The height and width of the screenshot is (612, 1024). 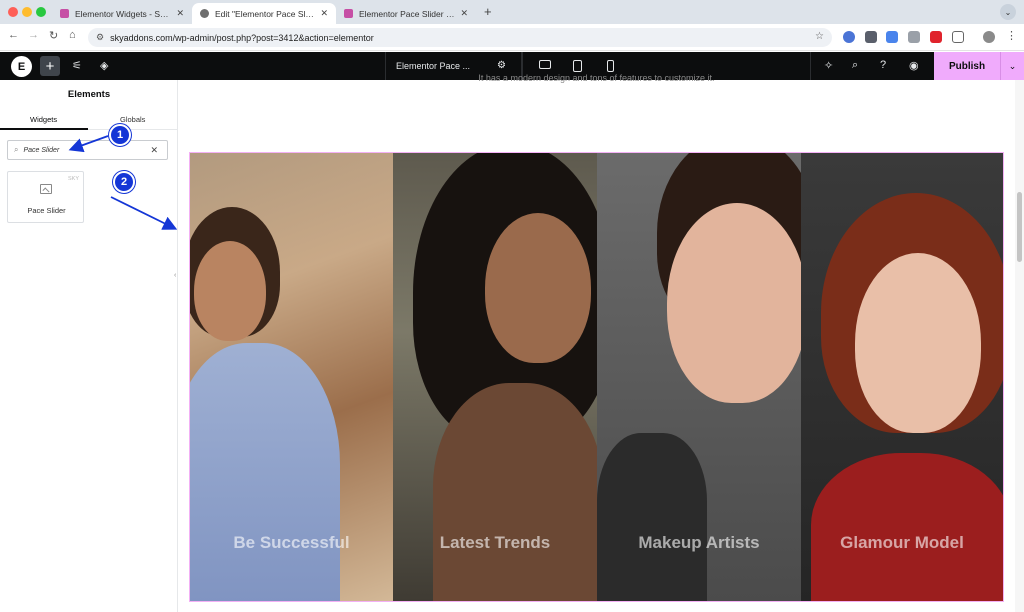 What do you see at coordinates (120, 135) in the screenshot?
I see `callout-badge-1: 1` at bounding box center [120, 135].